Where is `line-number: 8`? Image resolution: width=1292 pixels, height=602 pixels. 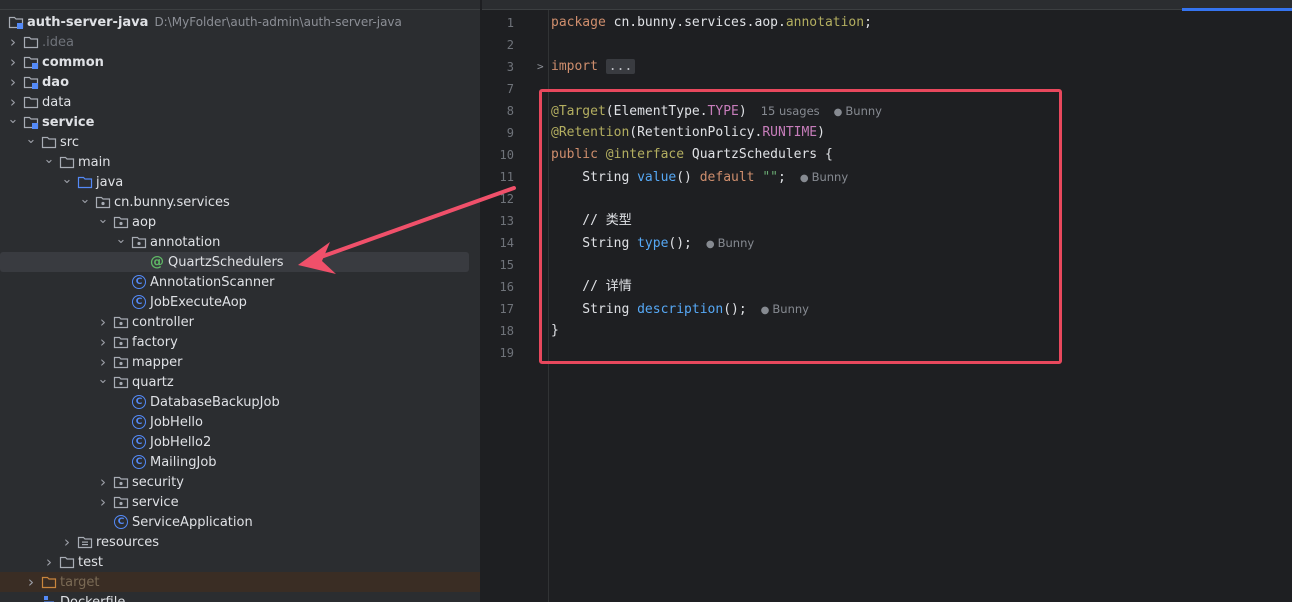
line-number: 8 is located at coordinates (510, 111).